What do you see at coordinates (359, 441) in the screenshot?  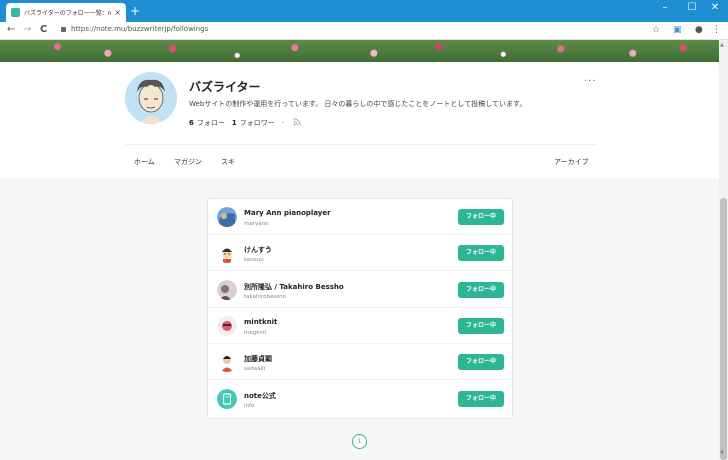 I see `pagination-current-page: 1` at bounding box center [359, 441].